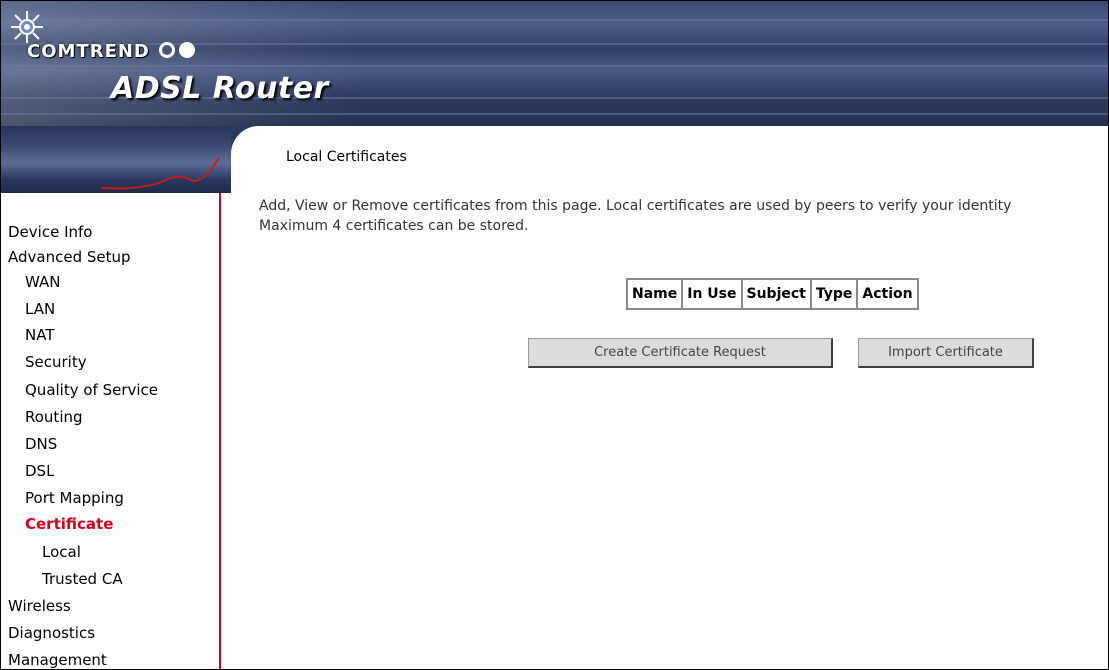 The width and height of the screenshot is (1109, 670). I want to click on sidebar-item-wireless: Wireless, so click(39, 606).